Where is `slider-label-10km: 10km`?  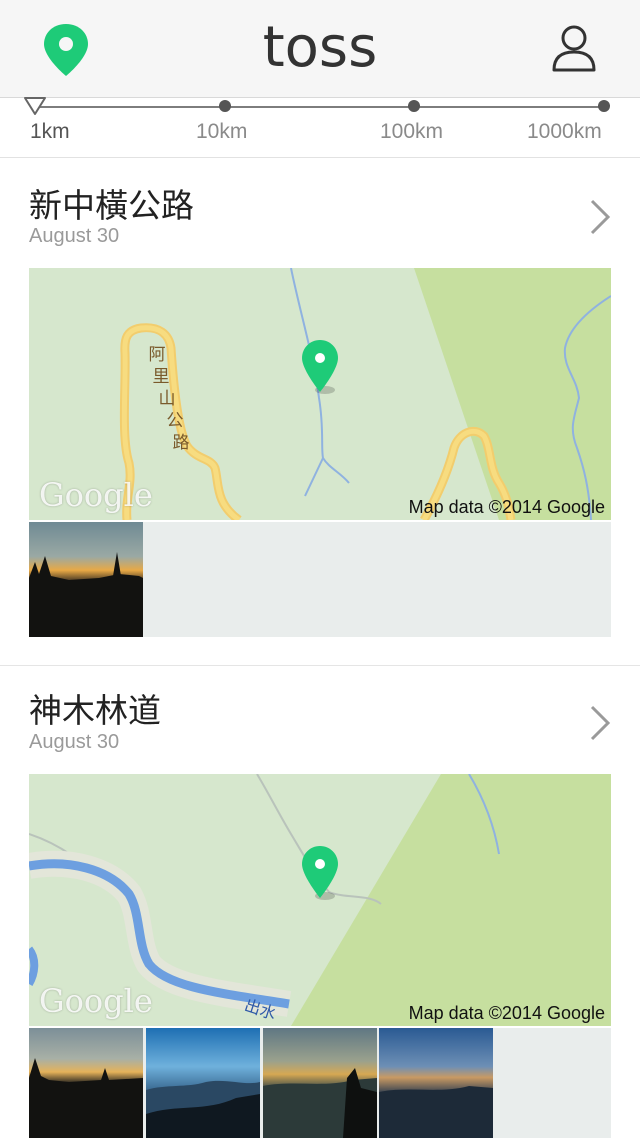 slider-label-10km: 10km is located at coordinates (221, 132).